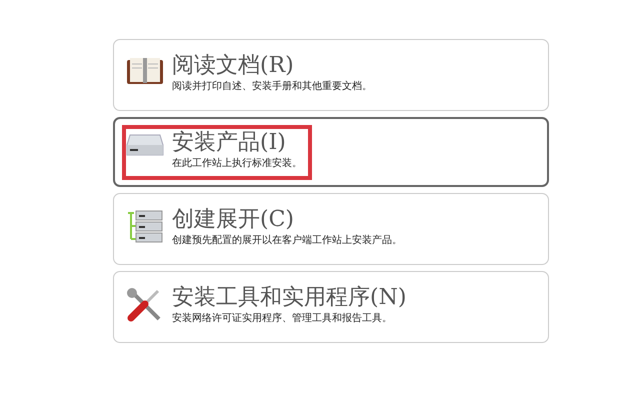  I want to click on option-description: 安装网络许可证实用程序、管理工具和报告工具。, so click(282, 318).